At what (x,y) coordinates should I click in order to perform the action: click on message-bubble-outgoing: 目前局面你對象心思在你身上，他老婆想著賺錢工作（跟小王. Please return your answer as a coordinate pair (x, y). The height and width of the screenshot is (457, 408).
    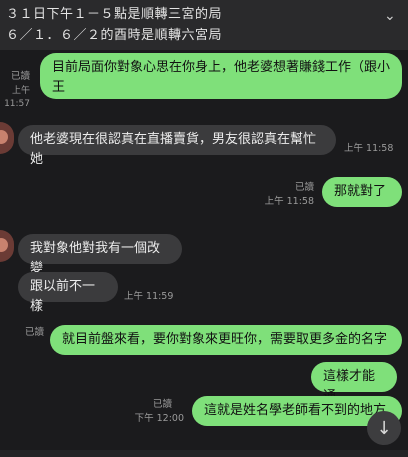
    Looking at the image, I should click on (221, 76).